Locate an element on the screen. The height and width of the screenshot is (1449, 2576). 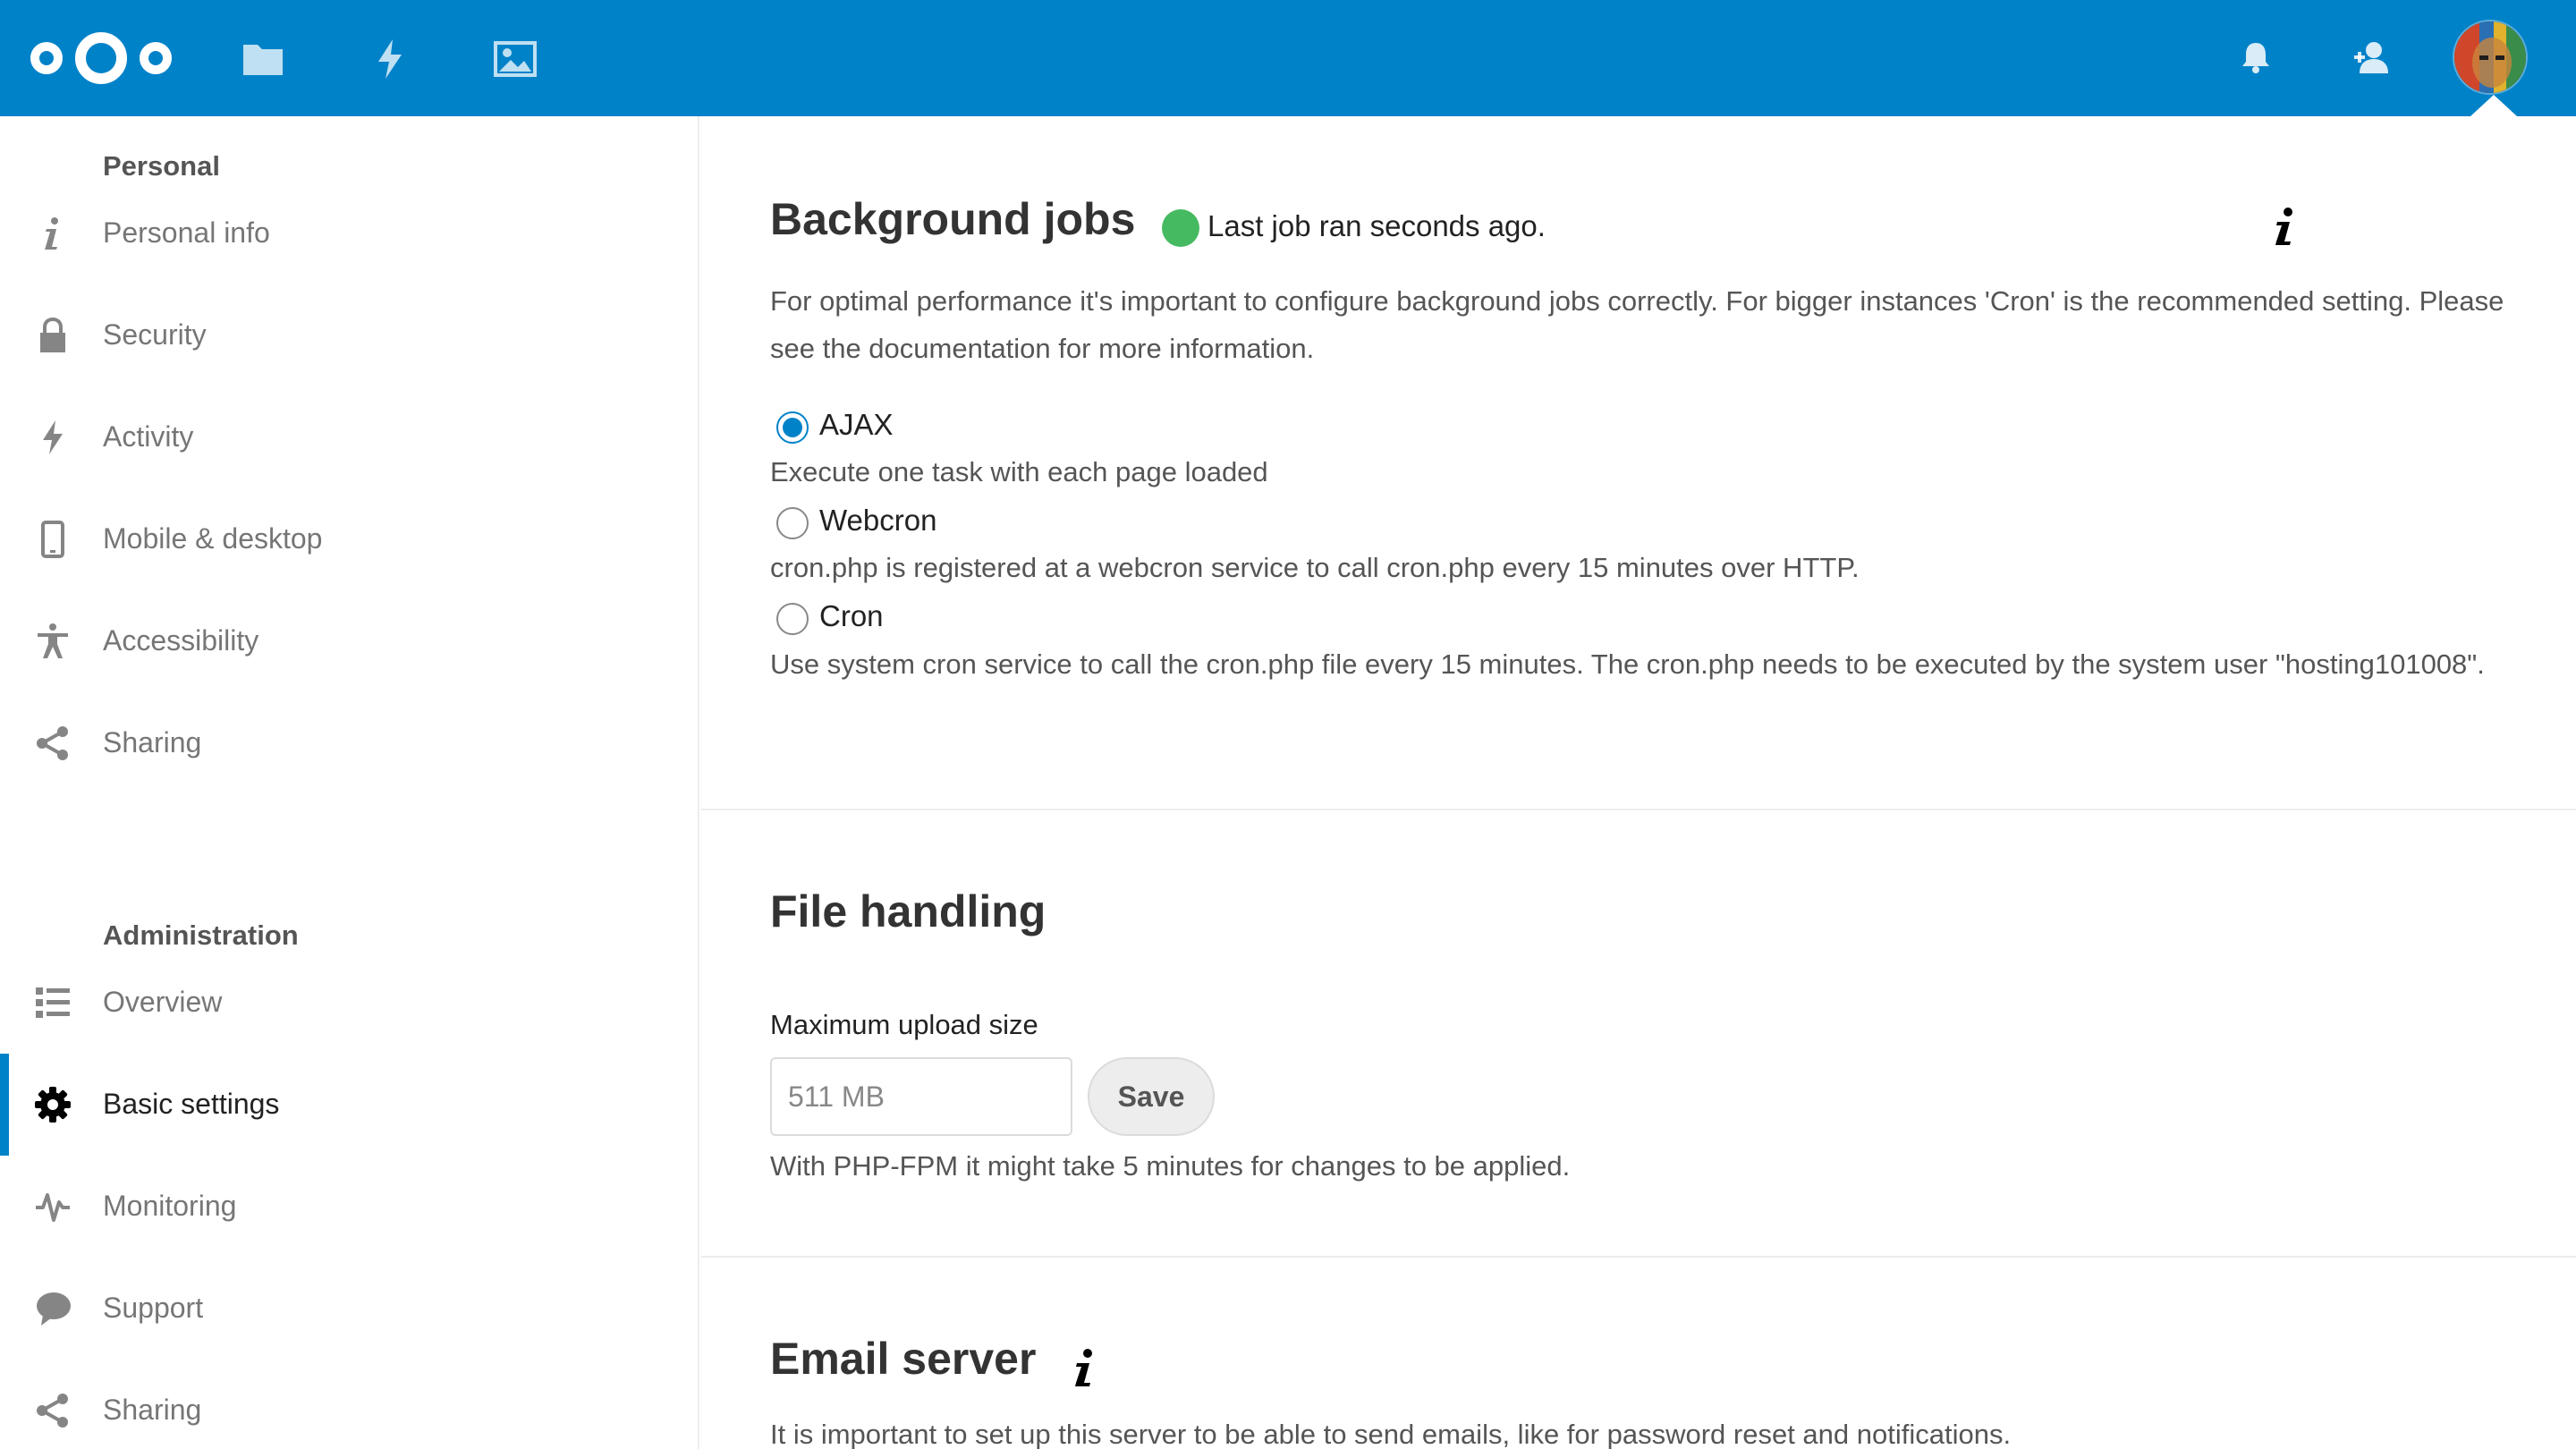
background-jobs-title: Background jobs is located at coordinates (953, 219).